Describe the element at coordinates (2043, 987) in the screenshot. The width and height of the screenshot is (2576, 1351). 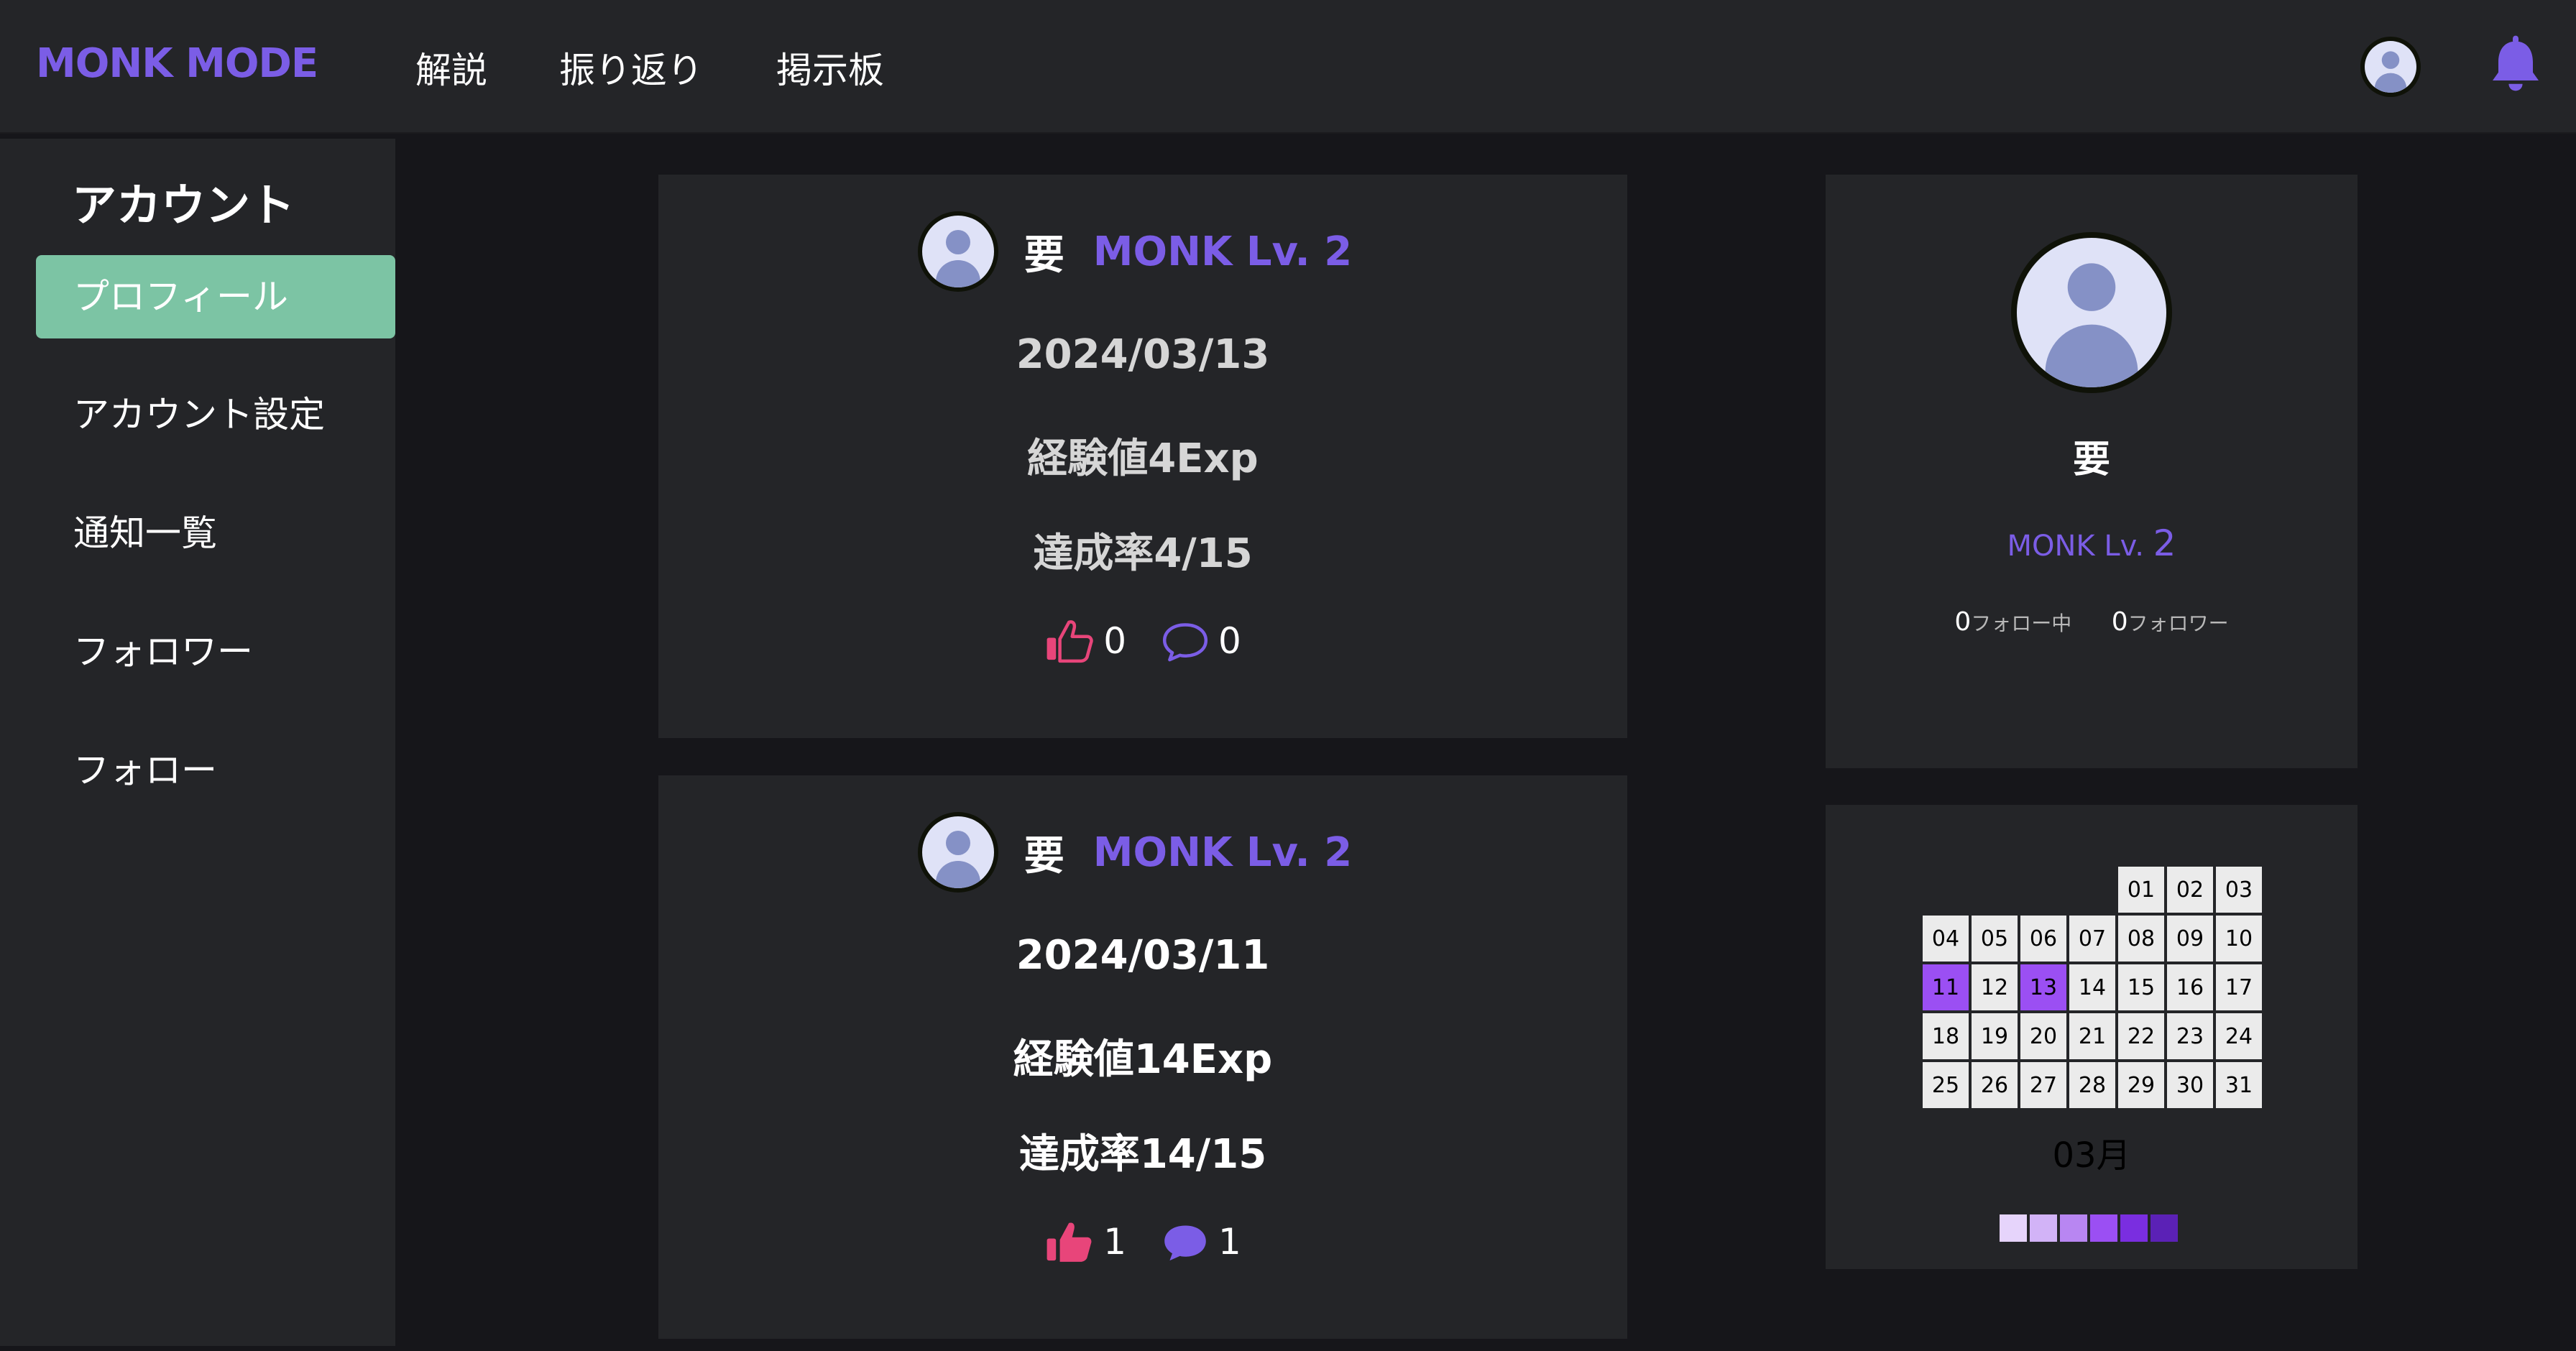
I see `calendar-day-cell: 13` at that location.